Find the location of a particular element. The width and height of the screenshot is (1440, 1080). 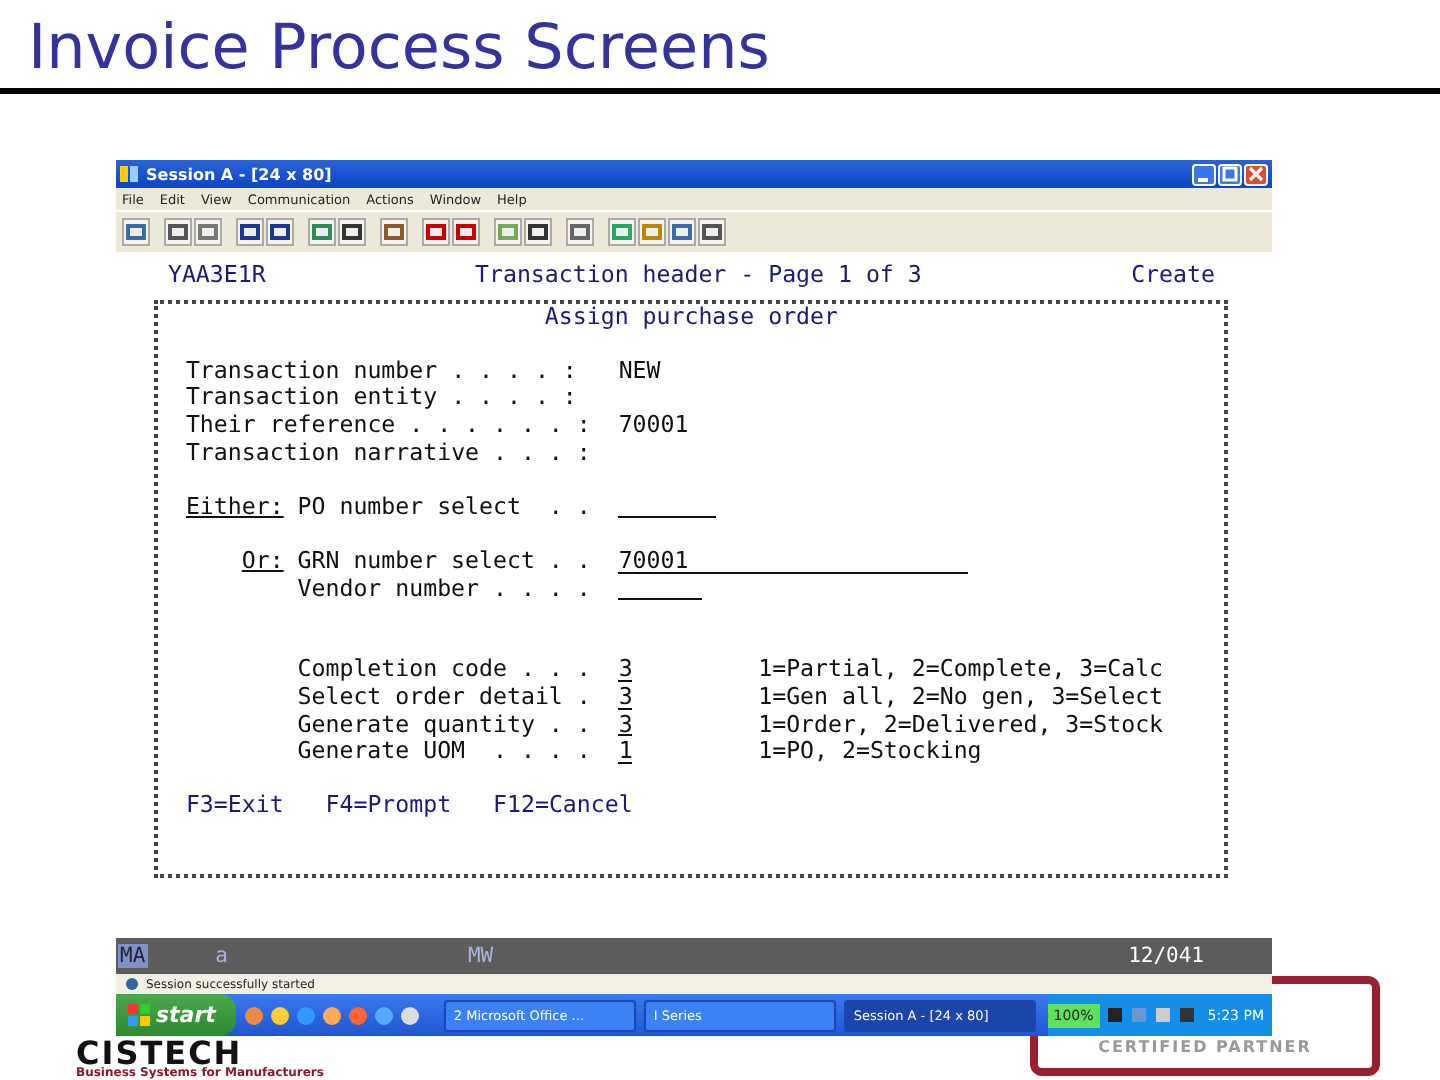

slide-title: Invoice Process Screens is located at coordinates (399, 45).